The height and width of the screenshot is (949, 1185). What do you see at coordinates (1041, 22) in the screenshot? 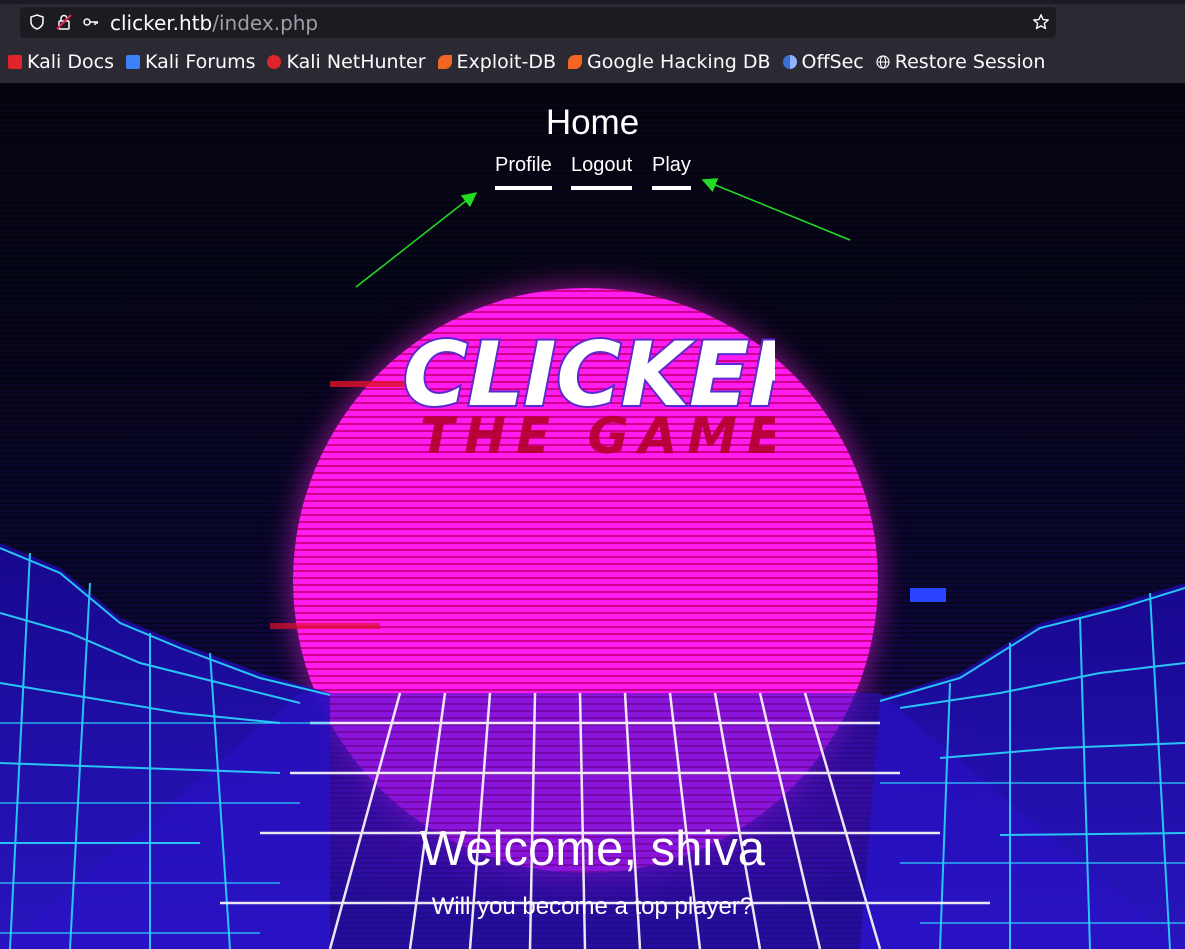
I see `bookmark-star-icon` at bounding box center [1041, 22].